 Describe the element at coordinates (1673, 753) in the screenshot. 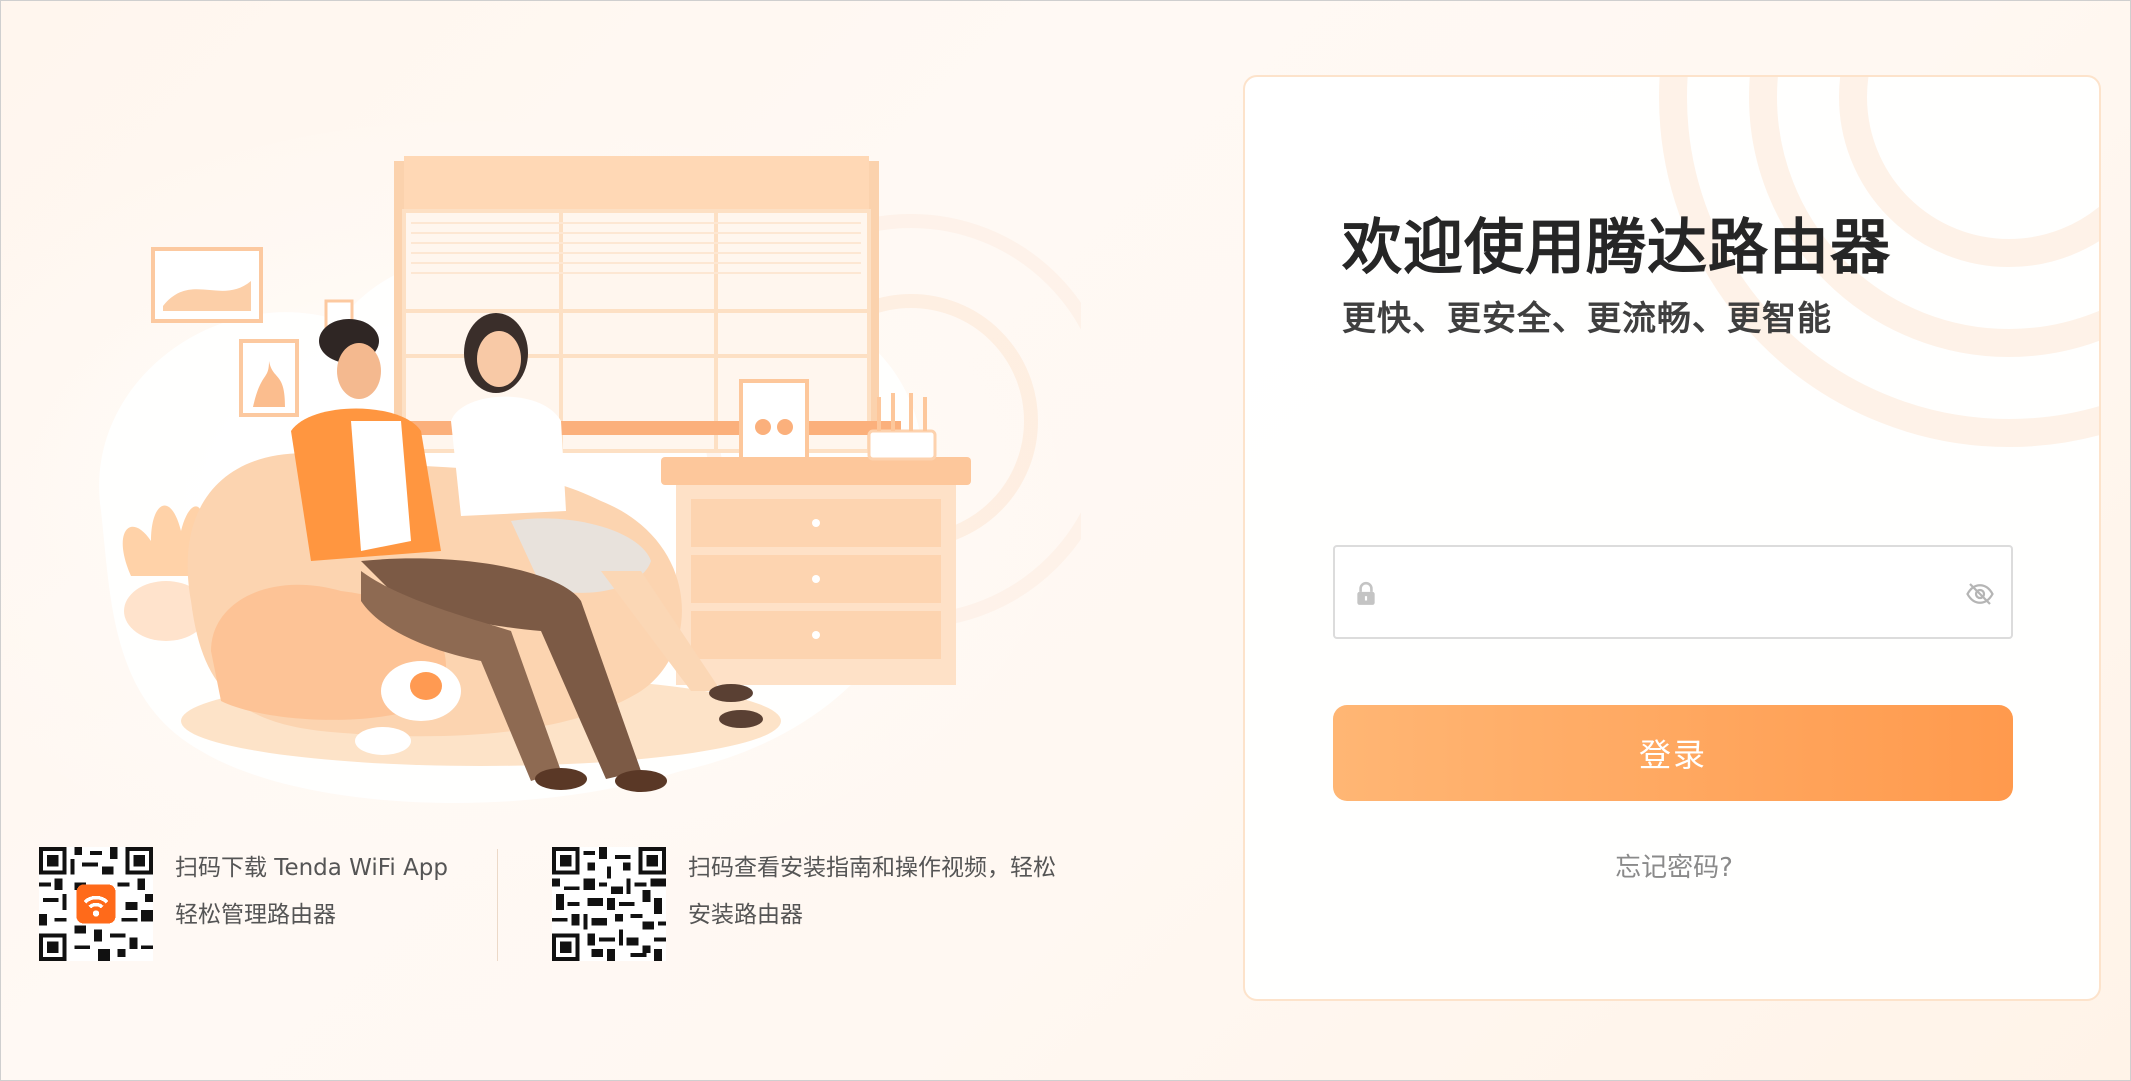

I see `login-button: 登录` at that location.